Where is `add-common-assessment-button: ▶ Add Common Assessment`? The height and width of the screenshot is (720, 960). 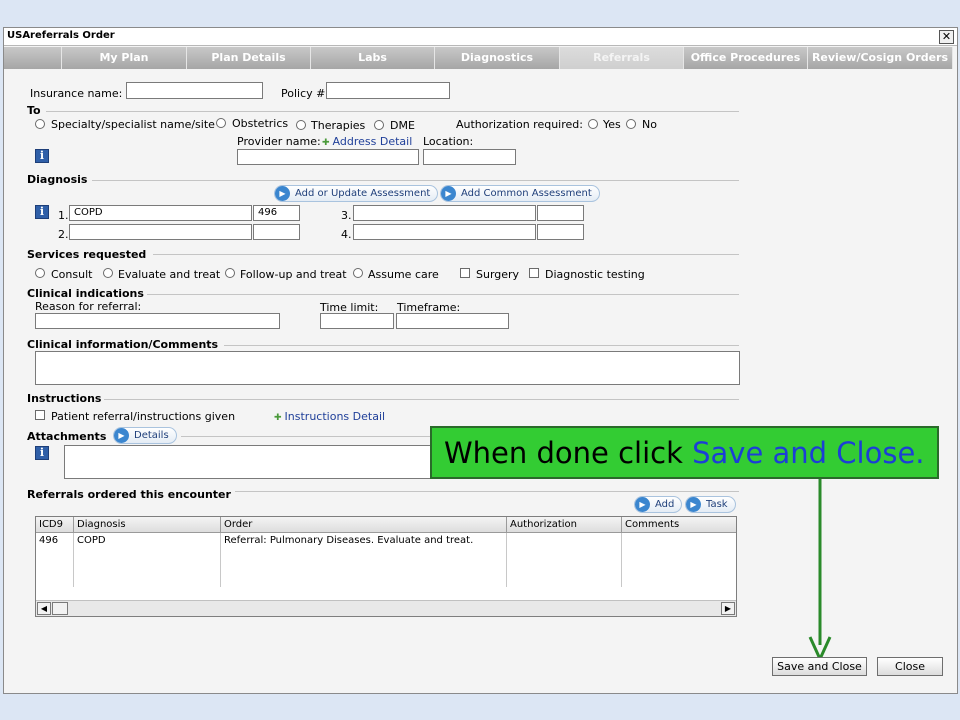
add-common-assessment-button: ▶ Add Common Assessment is located at coordinates (520, 193).